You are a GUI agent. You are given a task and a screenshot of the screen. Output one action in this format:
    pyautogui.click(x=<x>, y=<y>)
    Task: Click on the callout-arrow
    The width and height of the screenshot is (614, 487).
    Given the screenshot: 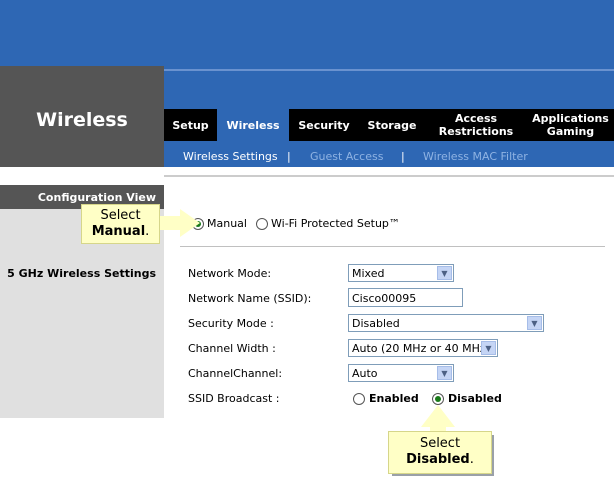 What is the action you would take?
    pyautogui.click(x=170, y=223)
    